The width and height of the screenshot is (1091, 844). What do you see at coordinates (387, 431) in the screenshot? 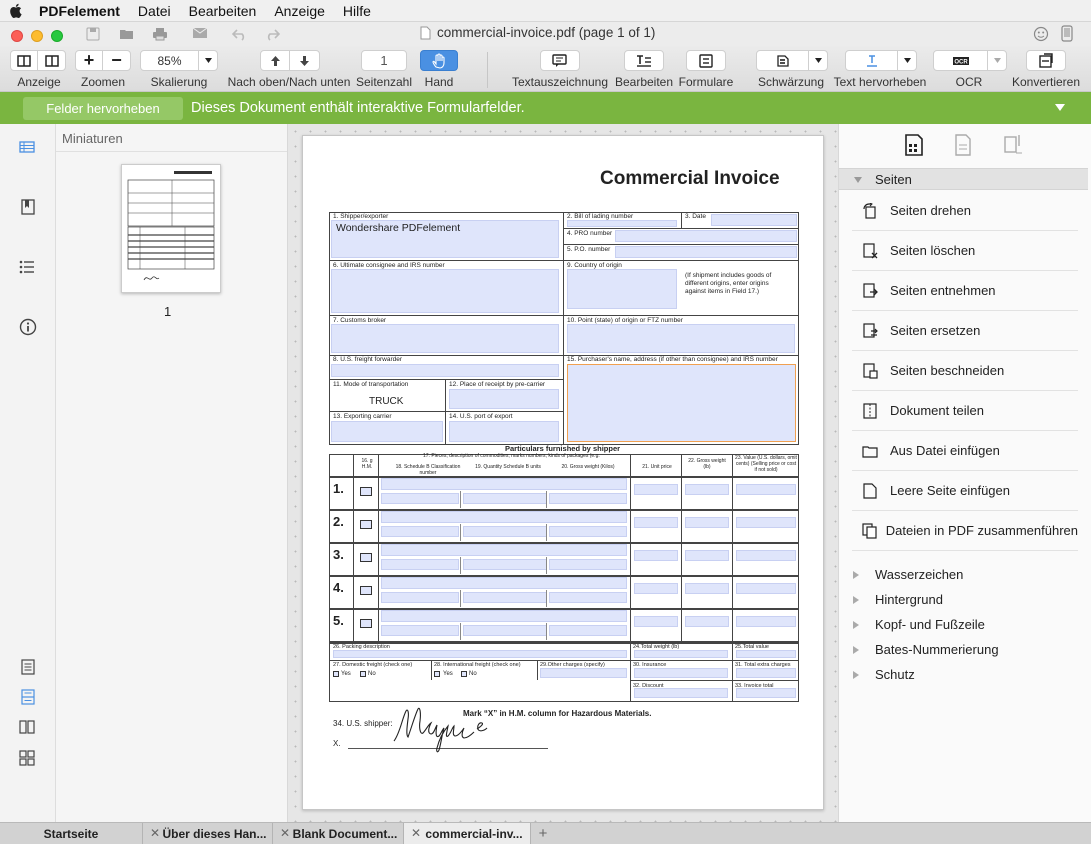
I see `exporting-carrier-field` at bounding box center [387, 431].